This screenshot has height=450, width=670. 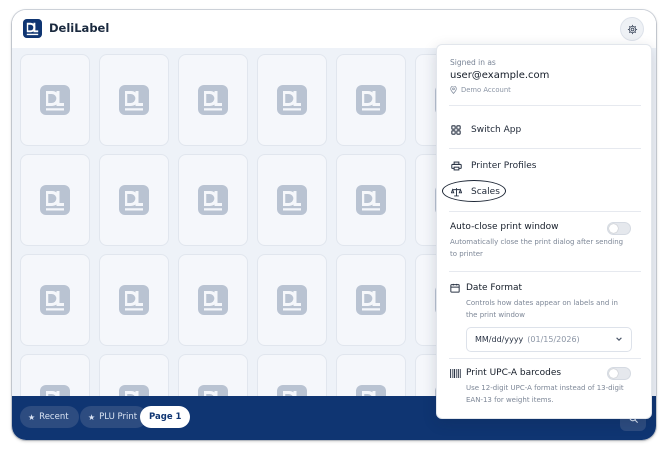 I want to click on account-row: Demo Account, so click(x=480, y=90).